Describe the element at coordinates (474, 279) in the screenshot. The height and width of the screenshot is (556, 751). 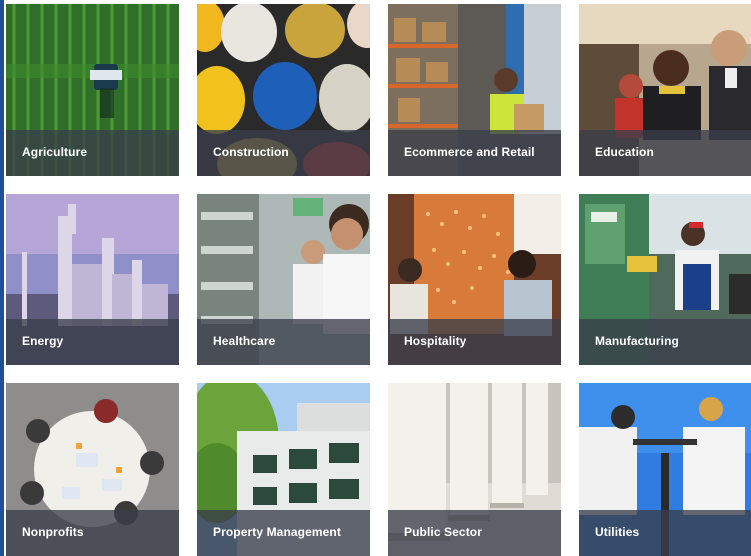
I see `industry-tile-hospitality: Hospitality` at that location.